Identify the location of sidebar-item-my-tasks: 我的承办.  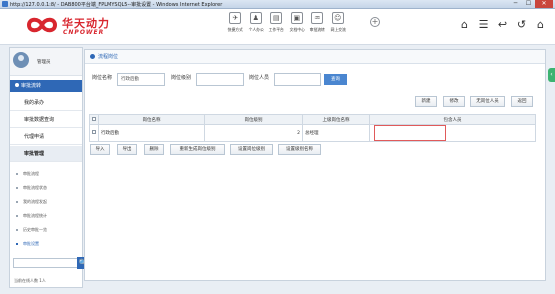
(46, 103).